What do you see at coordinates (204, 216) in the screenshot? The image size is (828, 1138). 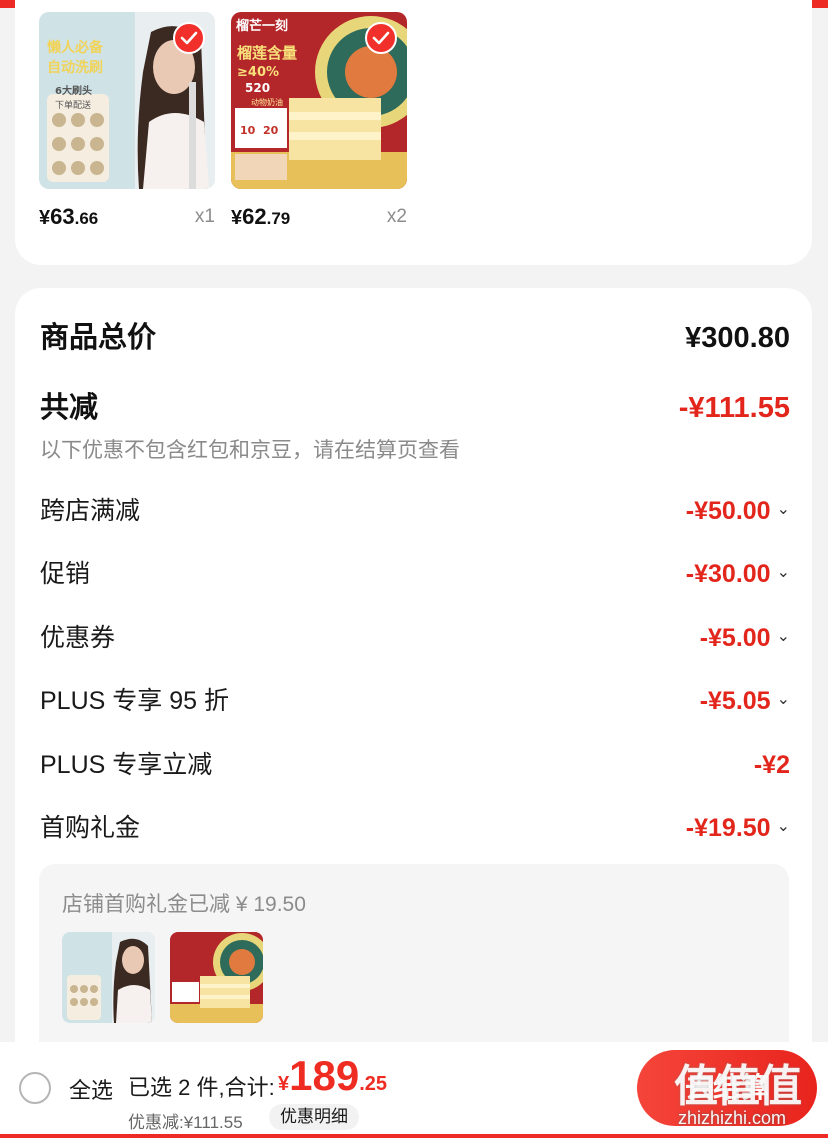 I see `product-quantity: x1` at bounding box center [204, 216].